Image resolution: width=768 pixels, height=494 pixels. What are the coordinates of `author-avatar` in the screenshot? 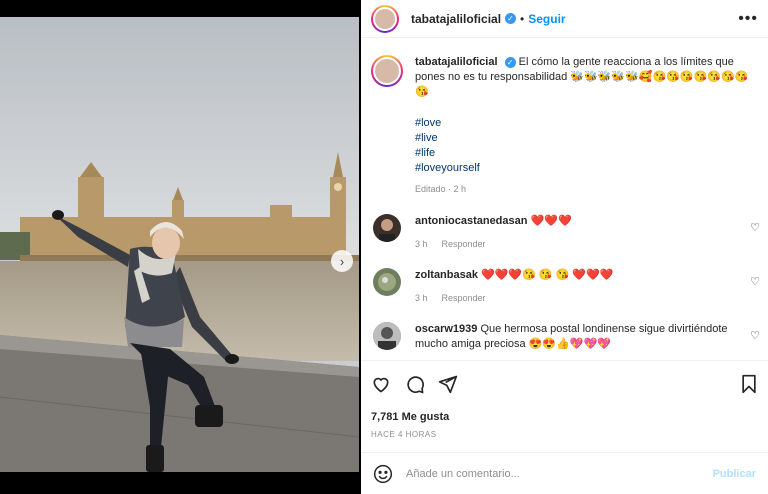 It's located at (385, 18).